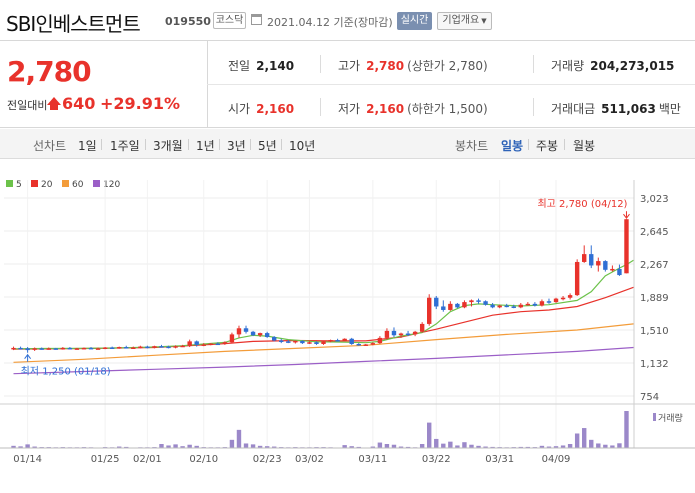 This screenshot has height=493, width=695. What do you see at coordinates (414, 21) in the screenshot?
I see `realtime-button: 실시간` at bounding box center [414, 21].